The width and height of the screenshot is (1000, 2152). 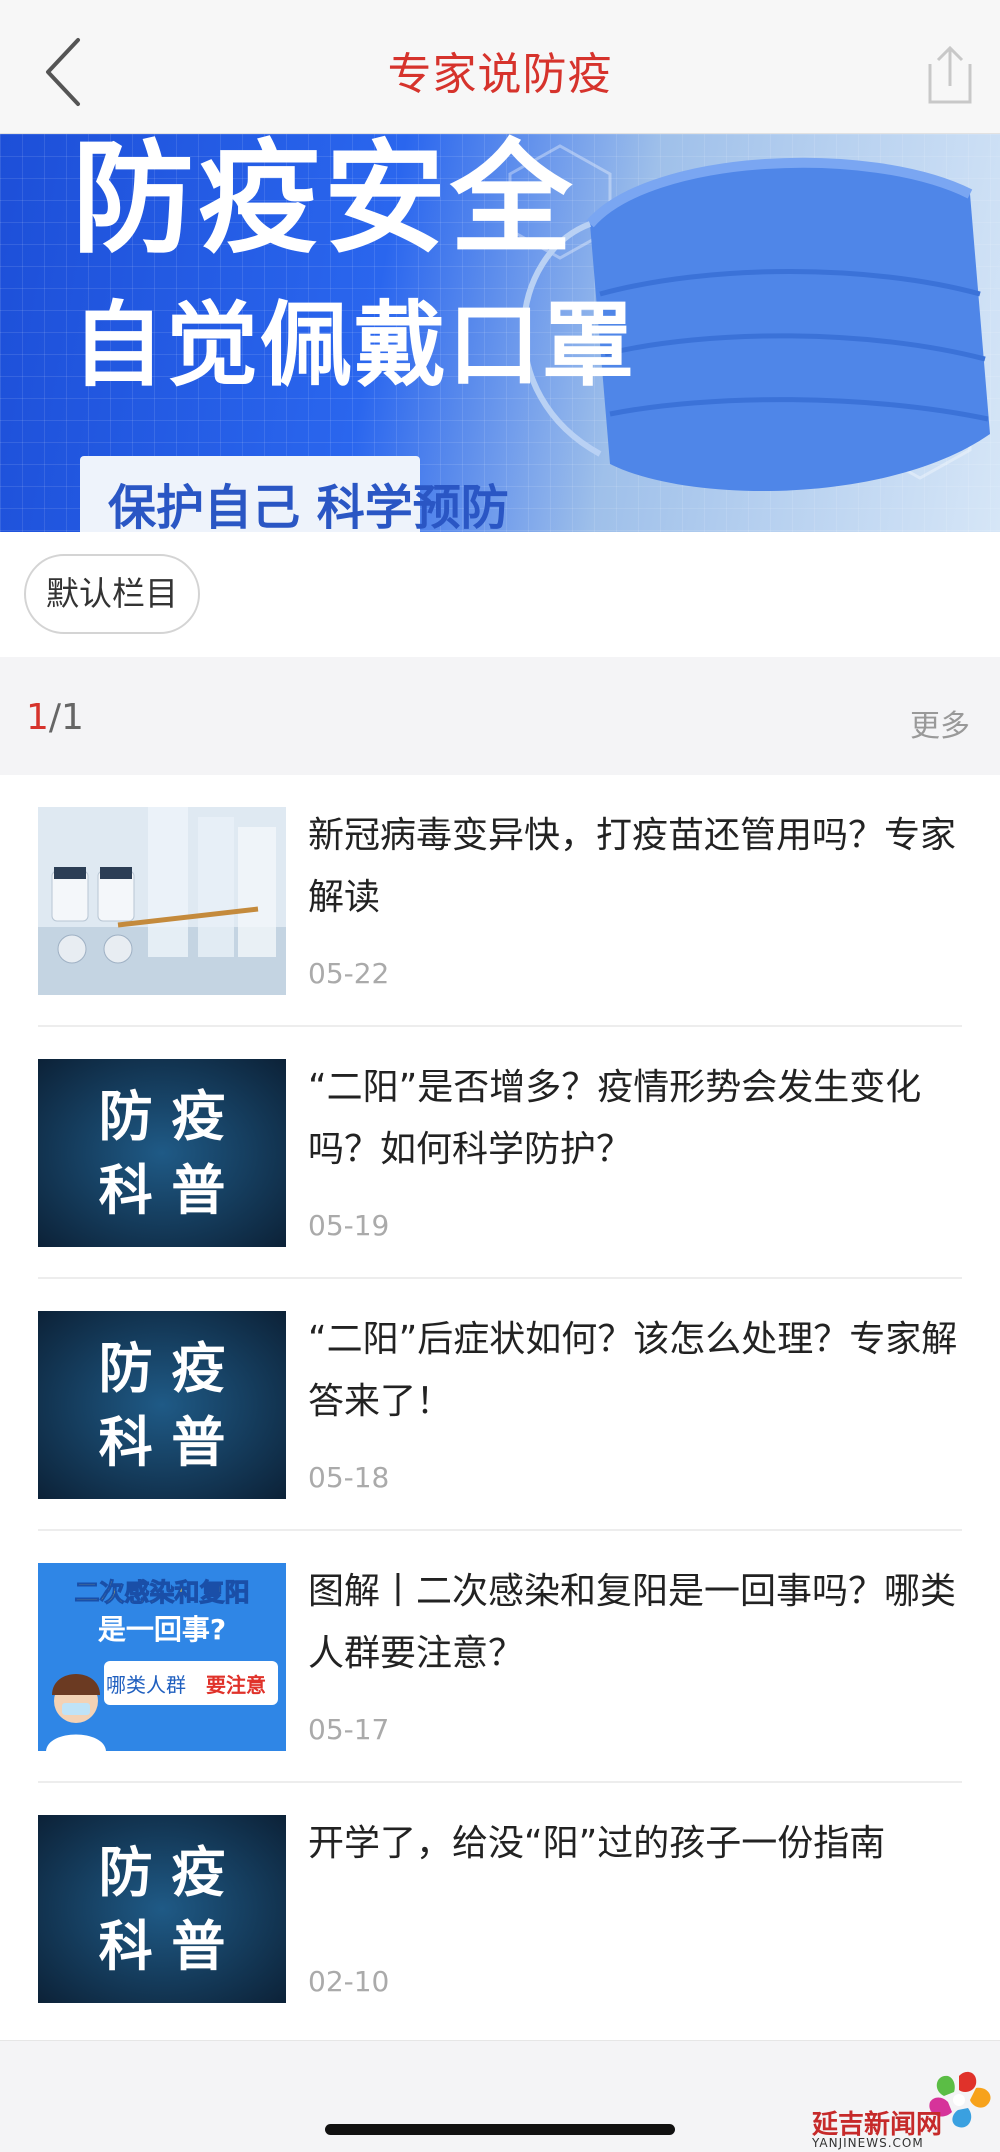 I want to click on article-title: 图解丨二次感染和复阳是一回事吗？哪类人群要注意？, so click(x=632, y=1622).